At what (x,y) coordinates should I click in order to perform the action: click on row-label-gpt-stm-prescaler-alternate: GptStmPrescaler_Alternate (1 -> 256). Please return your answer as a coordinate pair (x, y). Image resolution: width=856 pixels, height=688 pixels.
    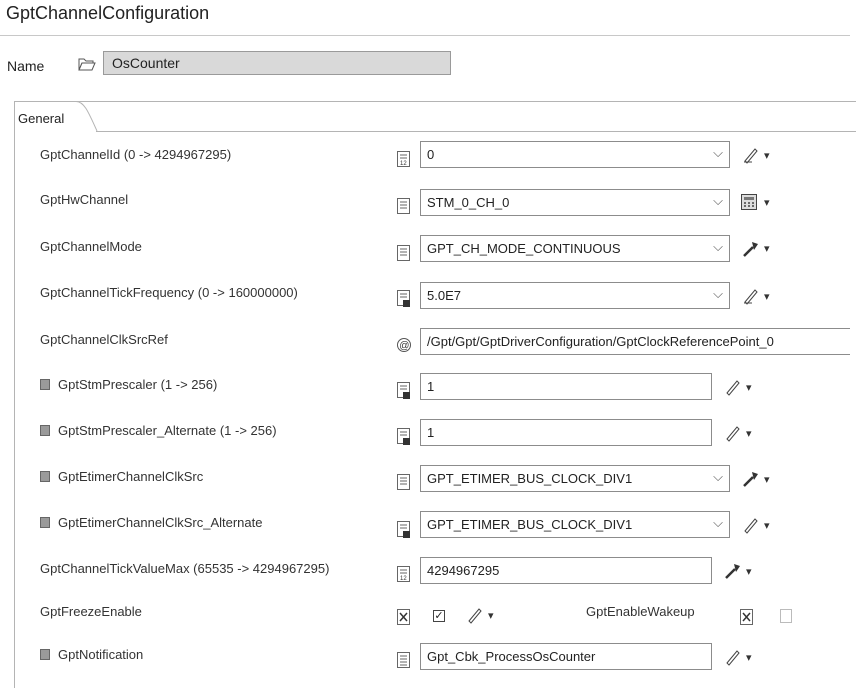
    Looking at the image, I should click on (158, 430).